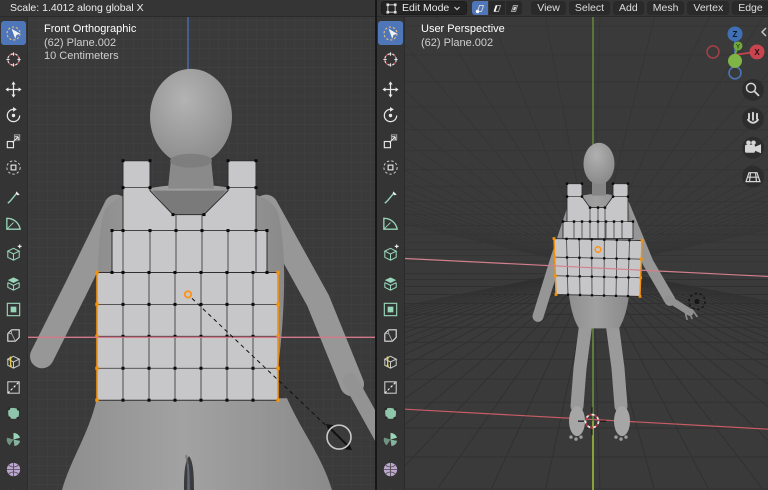  I want to click on face-select-mode-button, so click(514, 8).